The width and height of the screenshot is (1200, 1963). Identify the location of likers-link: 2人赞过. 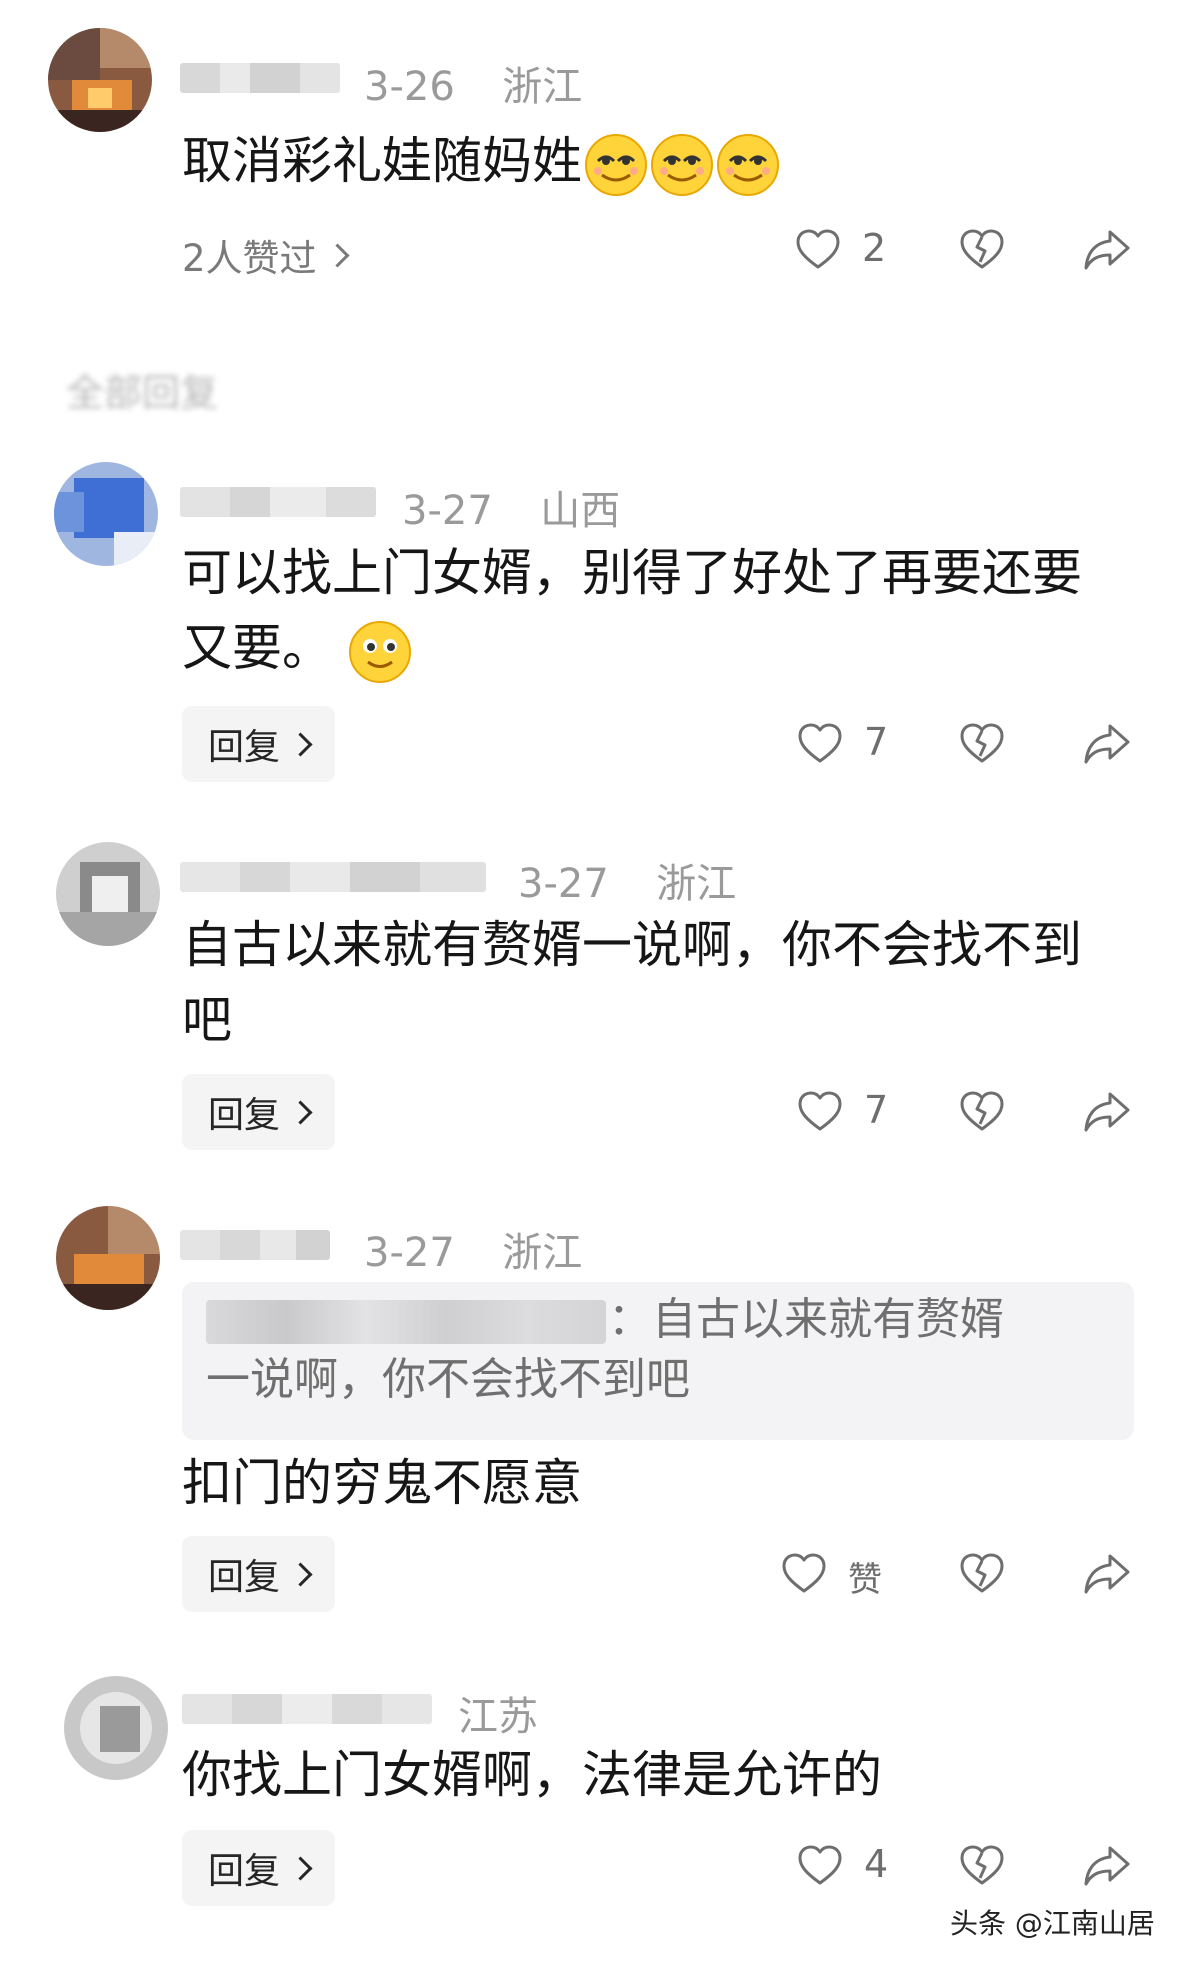
(266, 255).